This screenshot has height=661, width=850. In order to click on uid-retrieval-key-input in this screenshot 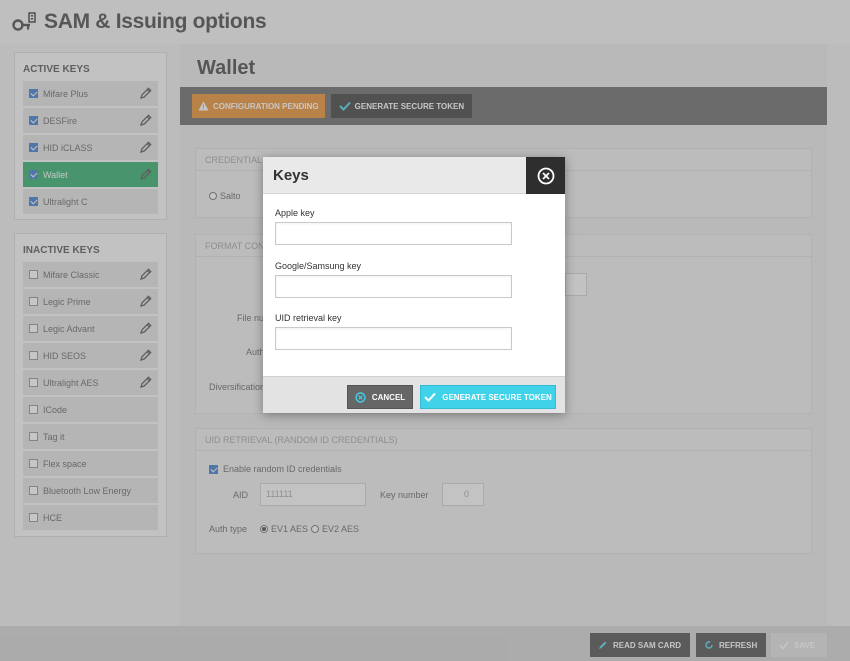, I will do `click(393, 338)`.